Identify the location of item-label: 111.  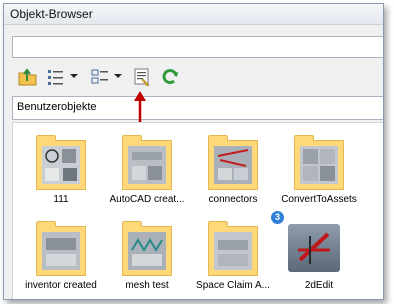
(61, 199).